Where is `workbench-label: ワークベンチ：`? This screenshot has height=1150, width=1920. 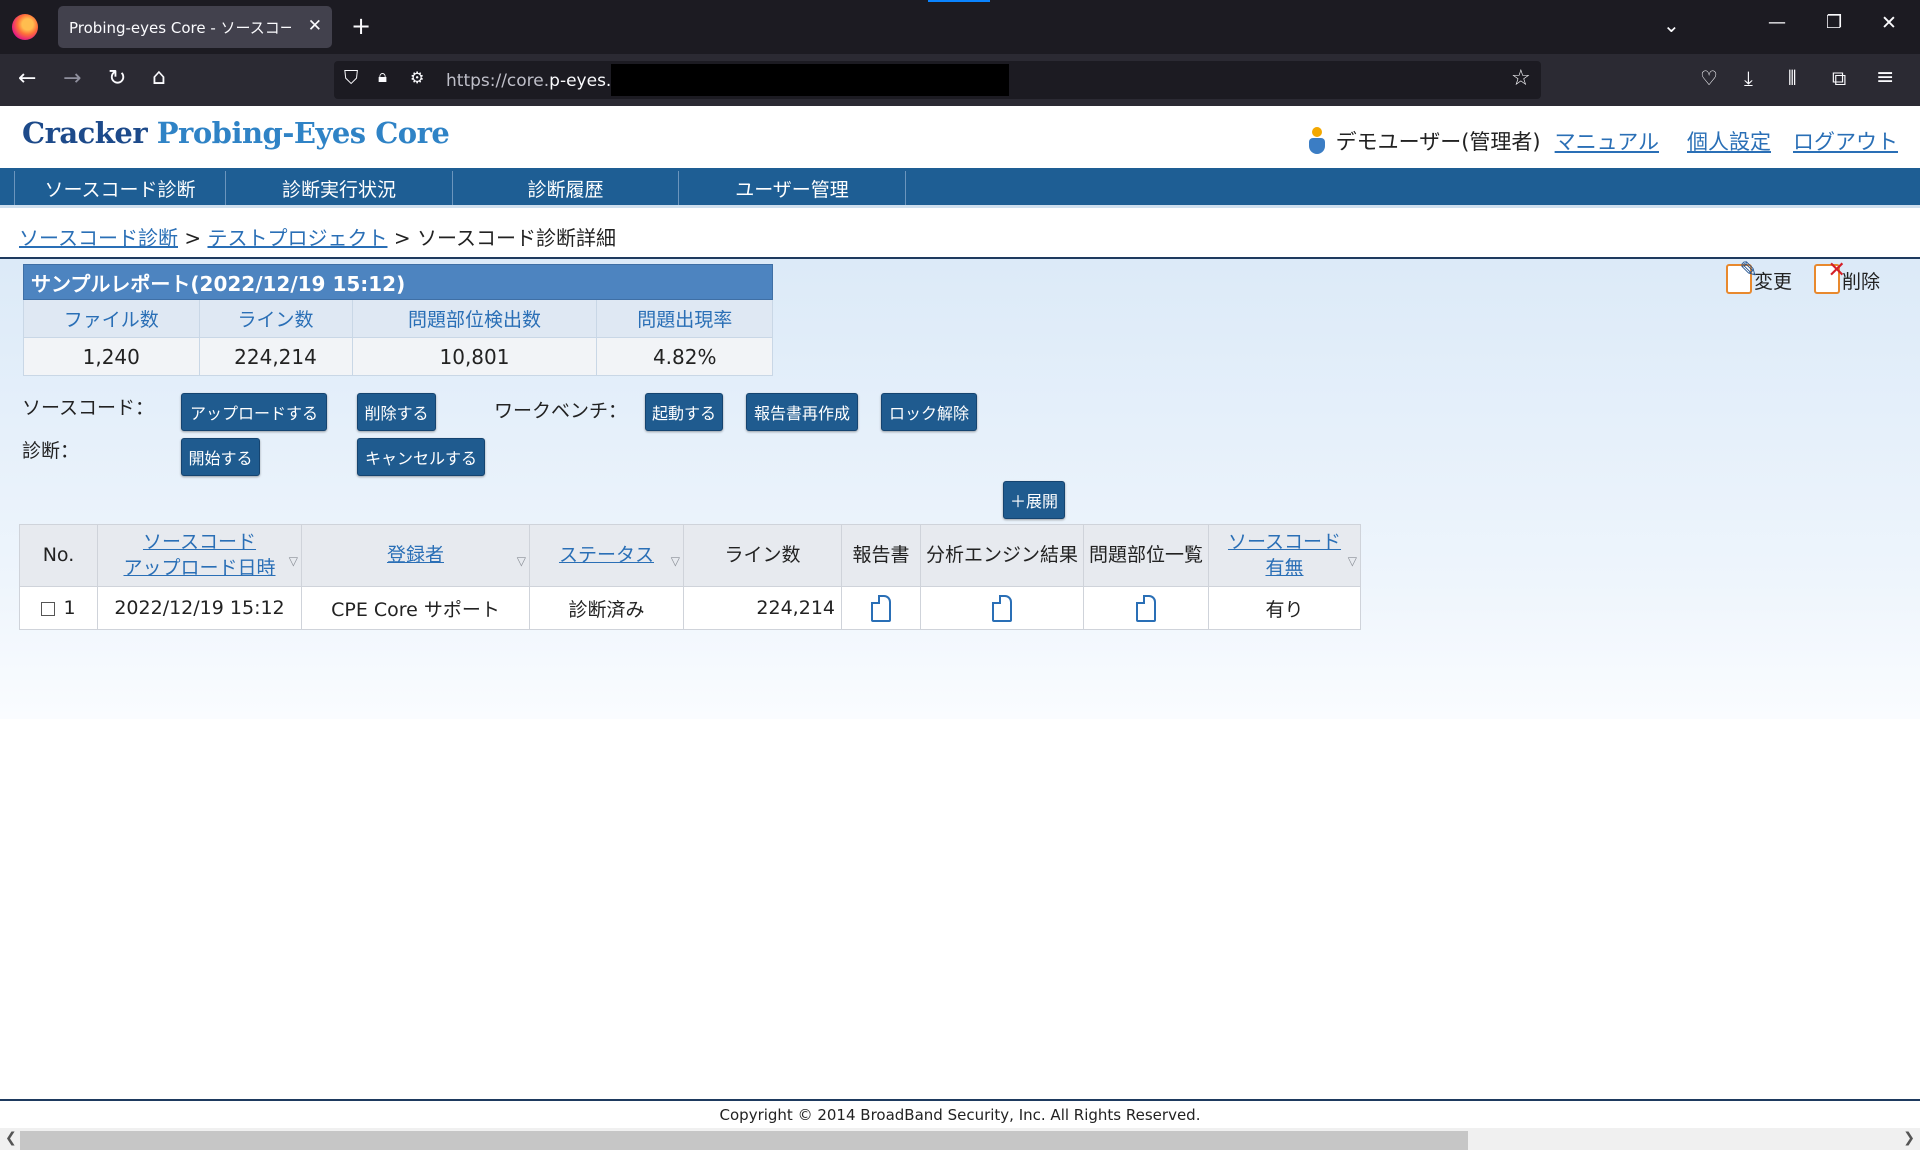 workbench-label: ワークベンチ： is located at coordinates (561, 411).